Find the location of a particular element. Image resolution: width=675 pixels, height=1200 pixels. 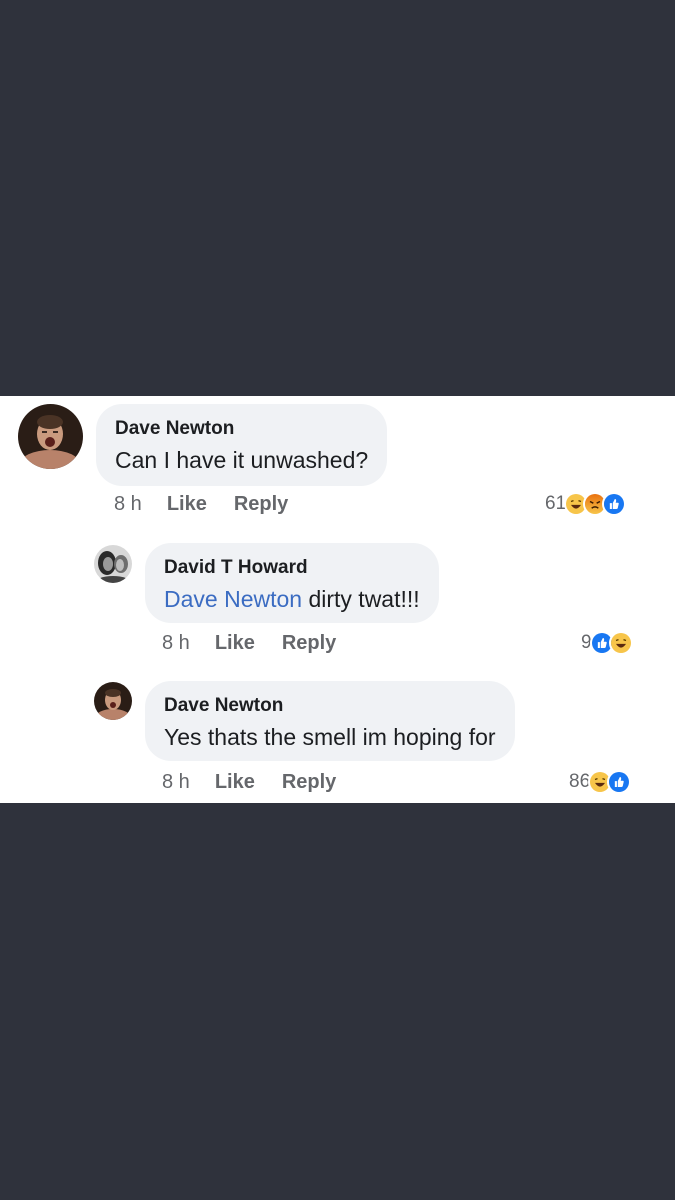

comment-text: Can I have it unwashed? is located at coordinates (242, 460).